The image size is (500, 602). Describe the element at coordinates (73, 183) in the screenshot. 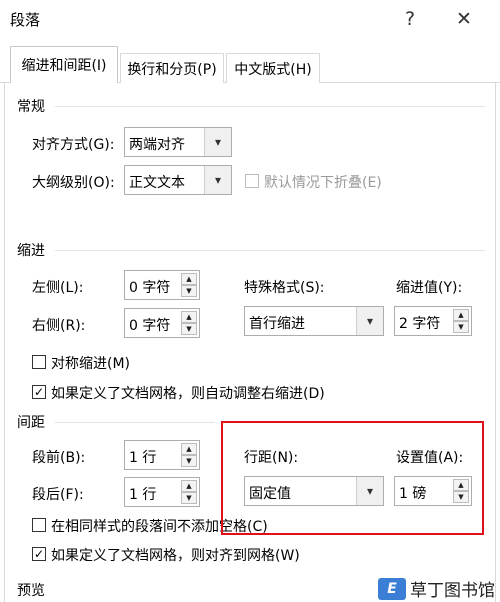

I see `outline-level-label: 大纲级别(O):` at that location.